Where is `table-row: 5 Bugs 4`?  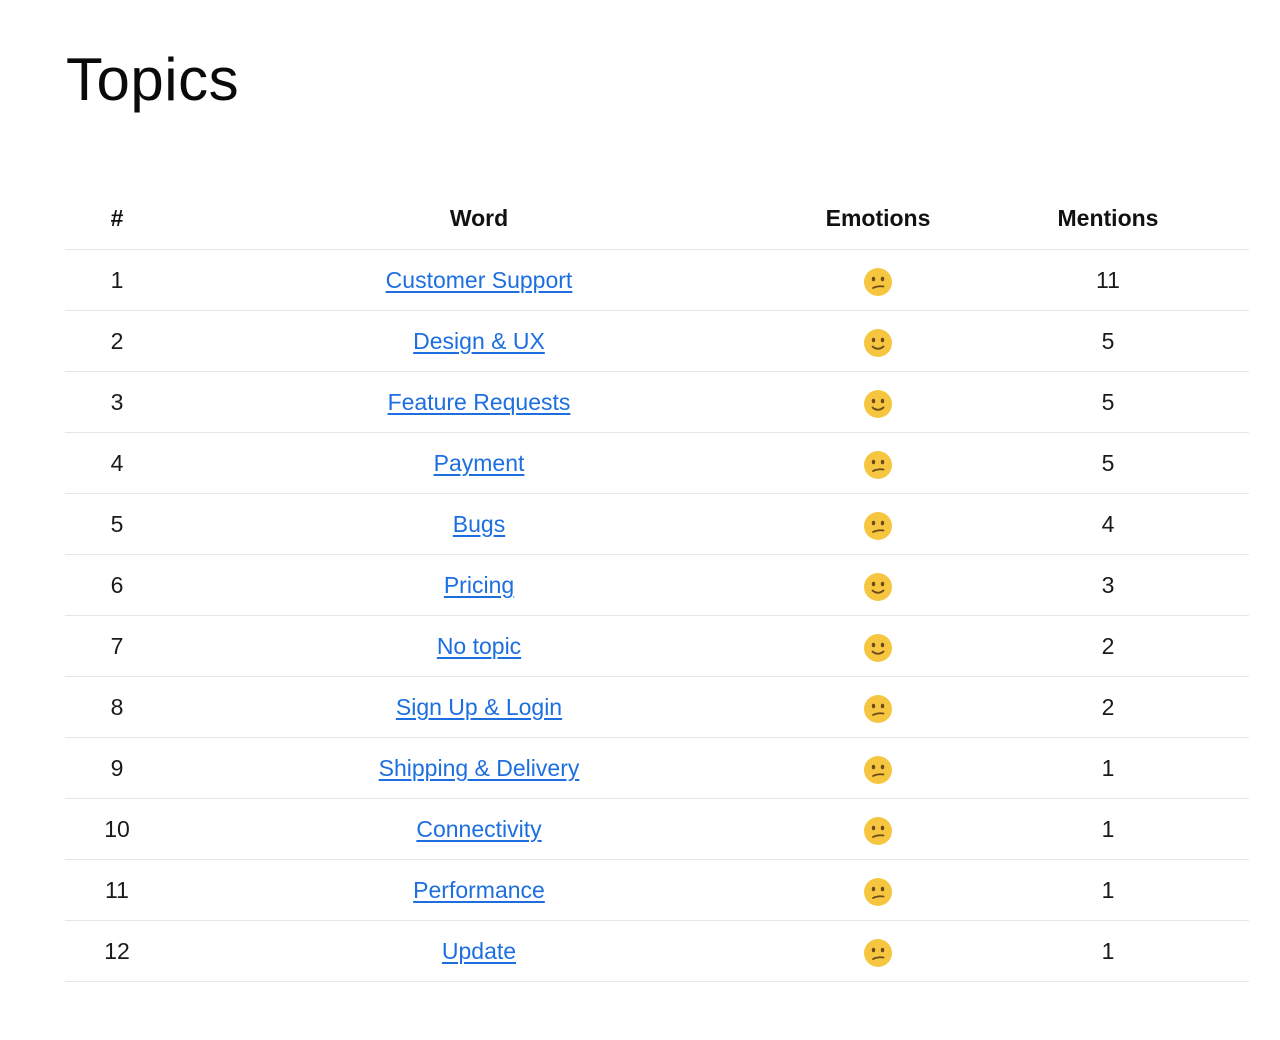 table-row: 5 Bugs 4 is located at coordinates (657, 524).